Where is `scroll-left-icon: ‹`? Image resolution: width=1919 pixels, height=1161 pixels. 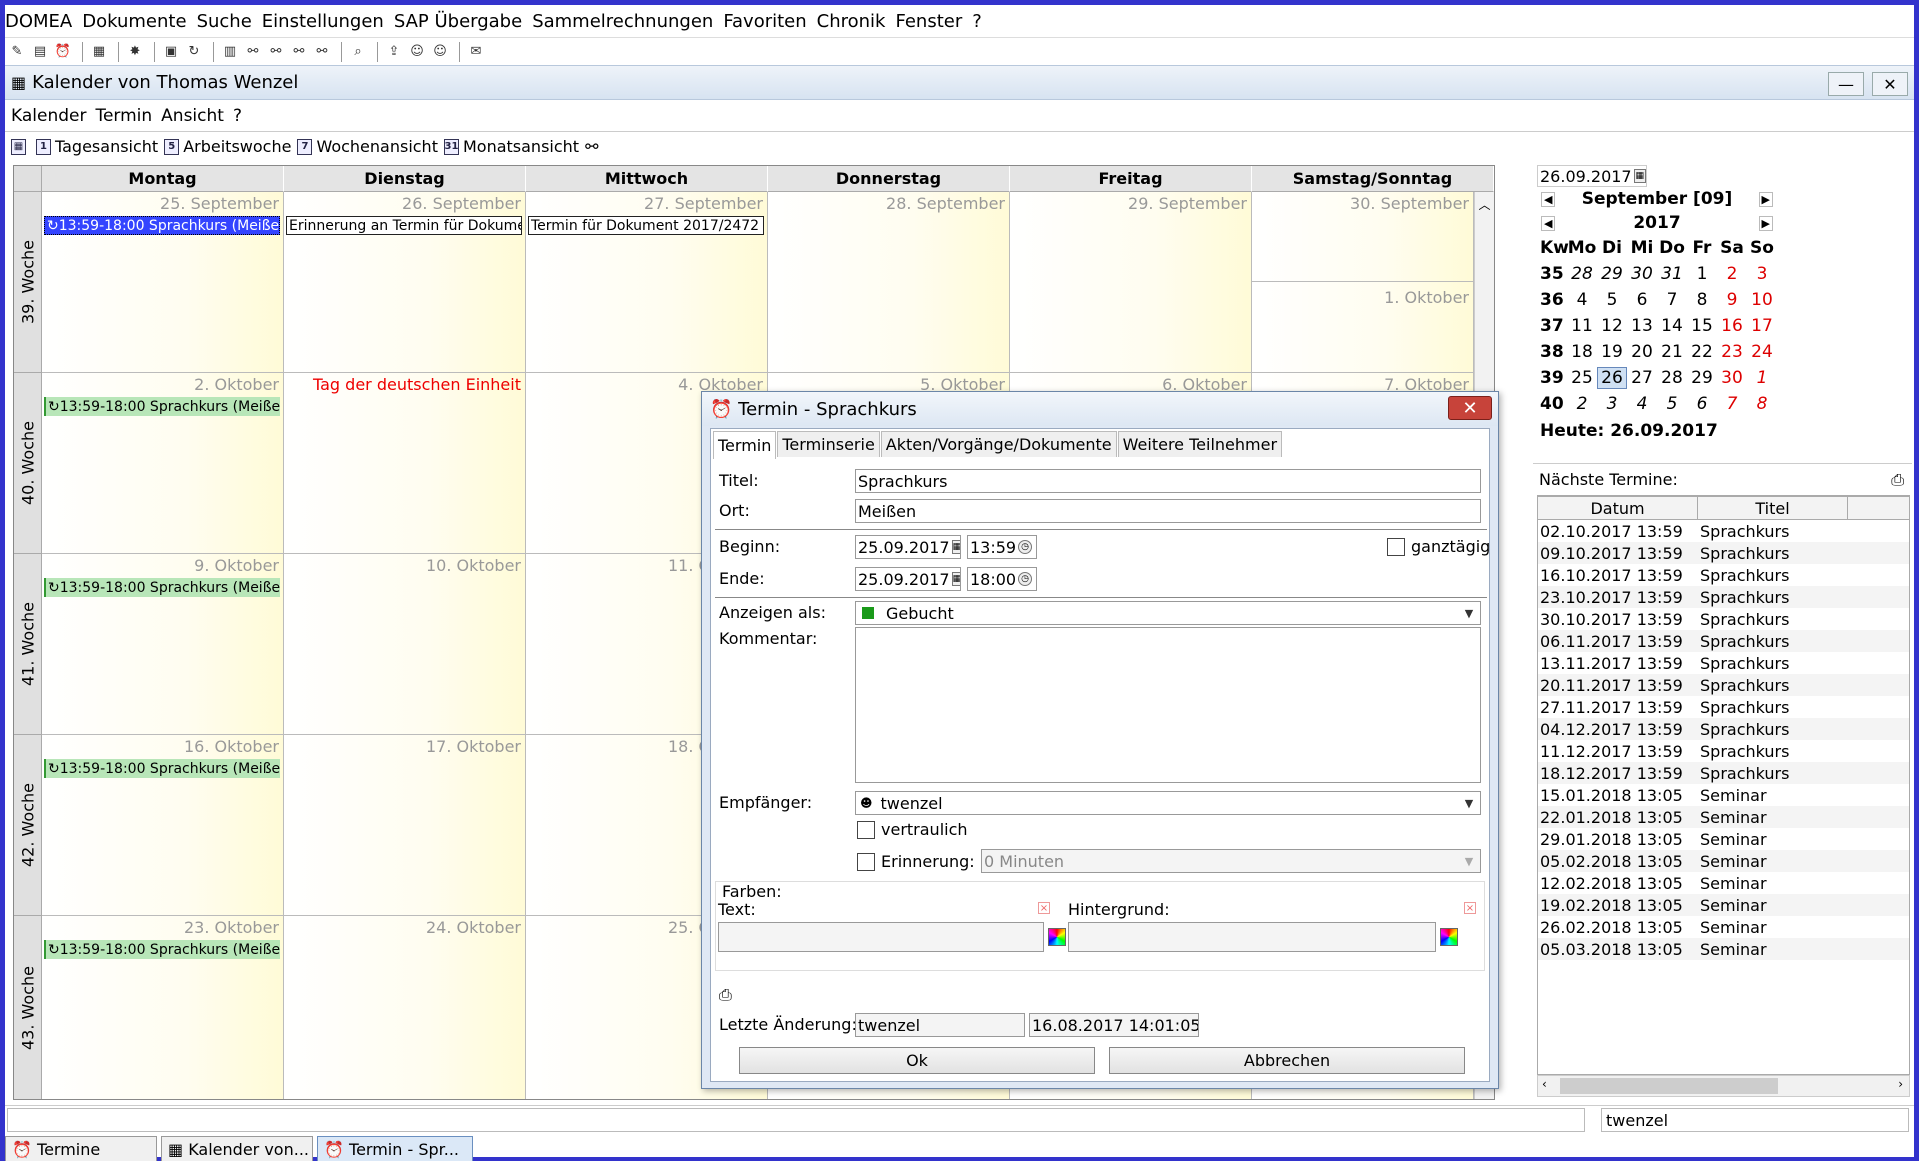 scroll-left-icon: ‹ is located at coordinates (1544, 1084).